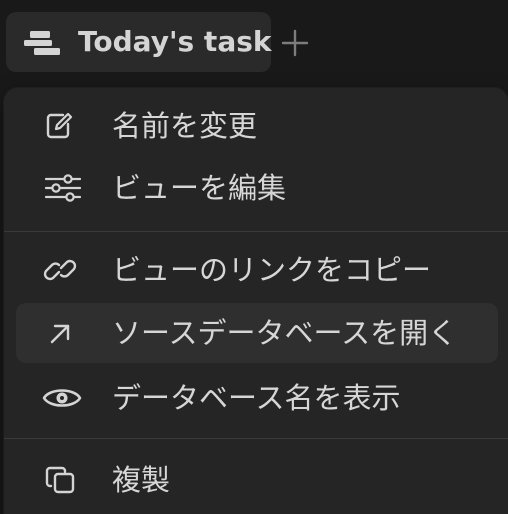 Image resolution: width=508 pixels, height=514 pixels. Describe the element at coordinates (62, 270) in the screenshot. I see `link-icon` at that location.